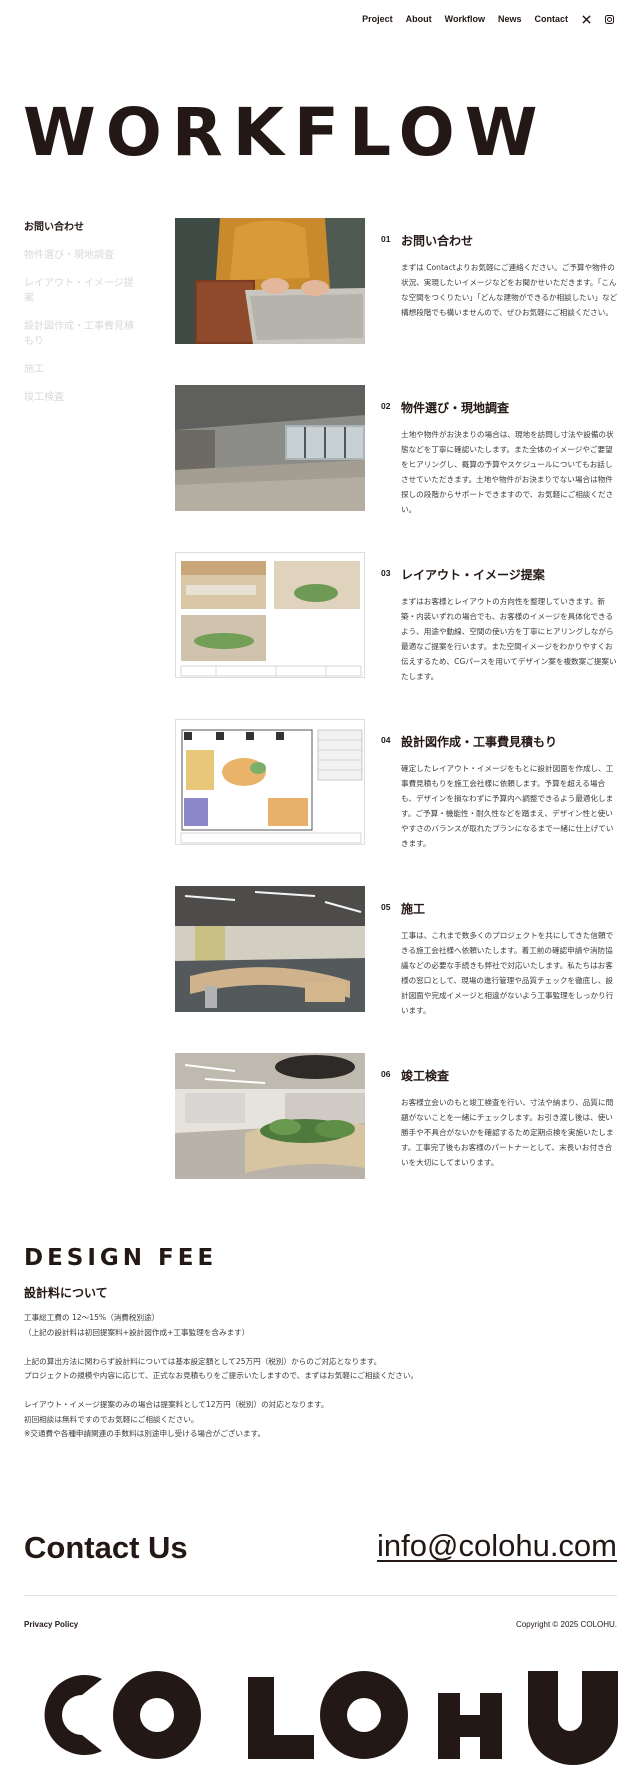 Image resolution: width=640 pixels, height=1781 pixels. I want to click on sidebar-item-inquiry: お問い合わせ, so click(79, 227).